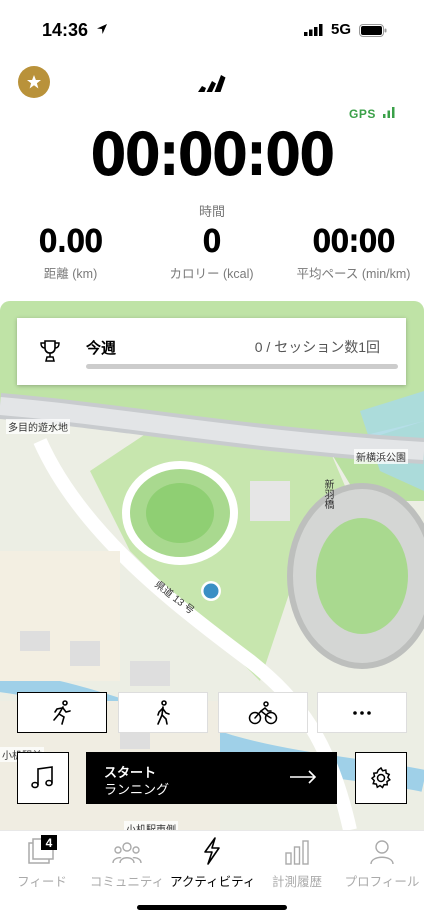  I want to click on goal-sessions: 0 / セッション数1回, so click(317, 347).